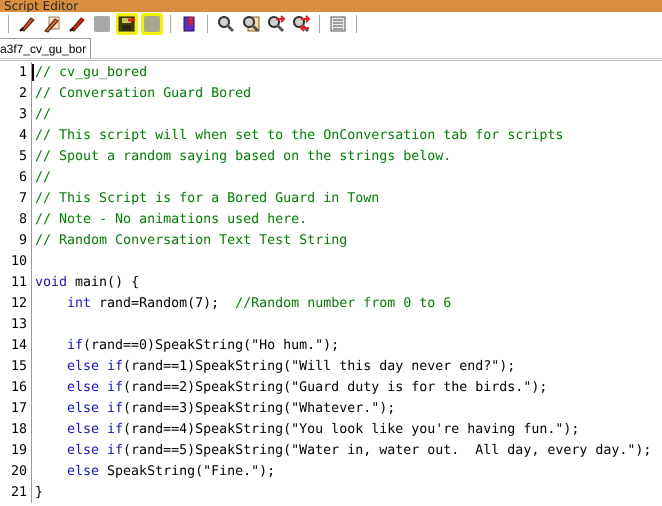 Image resolution: width=662 pixels, height=506 pixels. Describe the element at coordinates (16, 93) in the screenshot. I see `line-number: 2` at that location.